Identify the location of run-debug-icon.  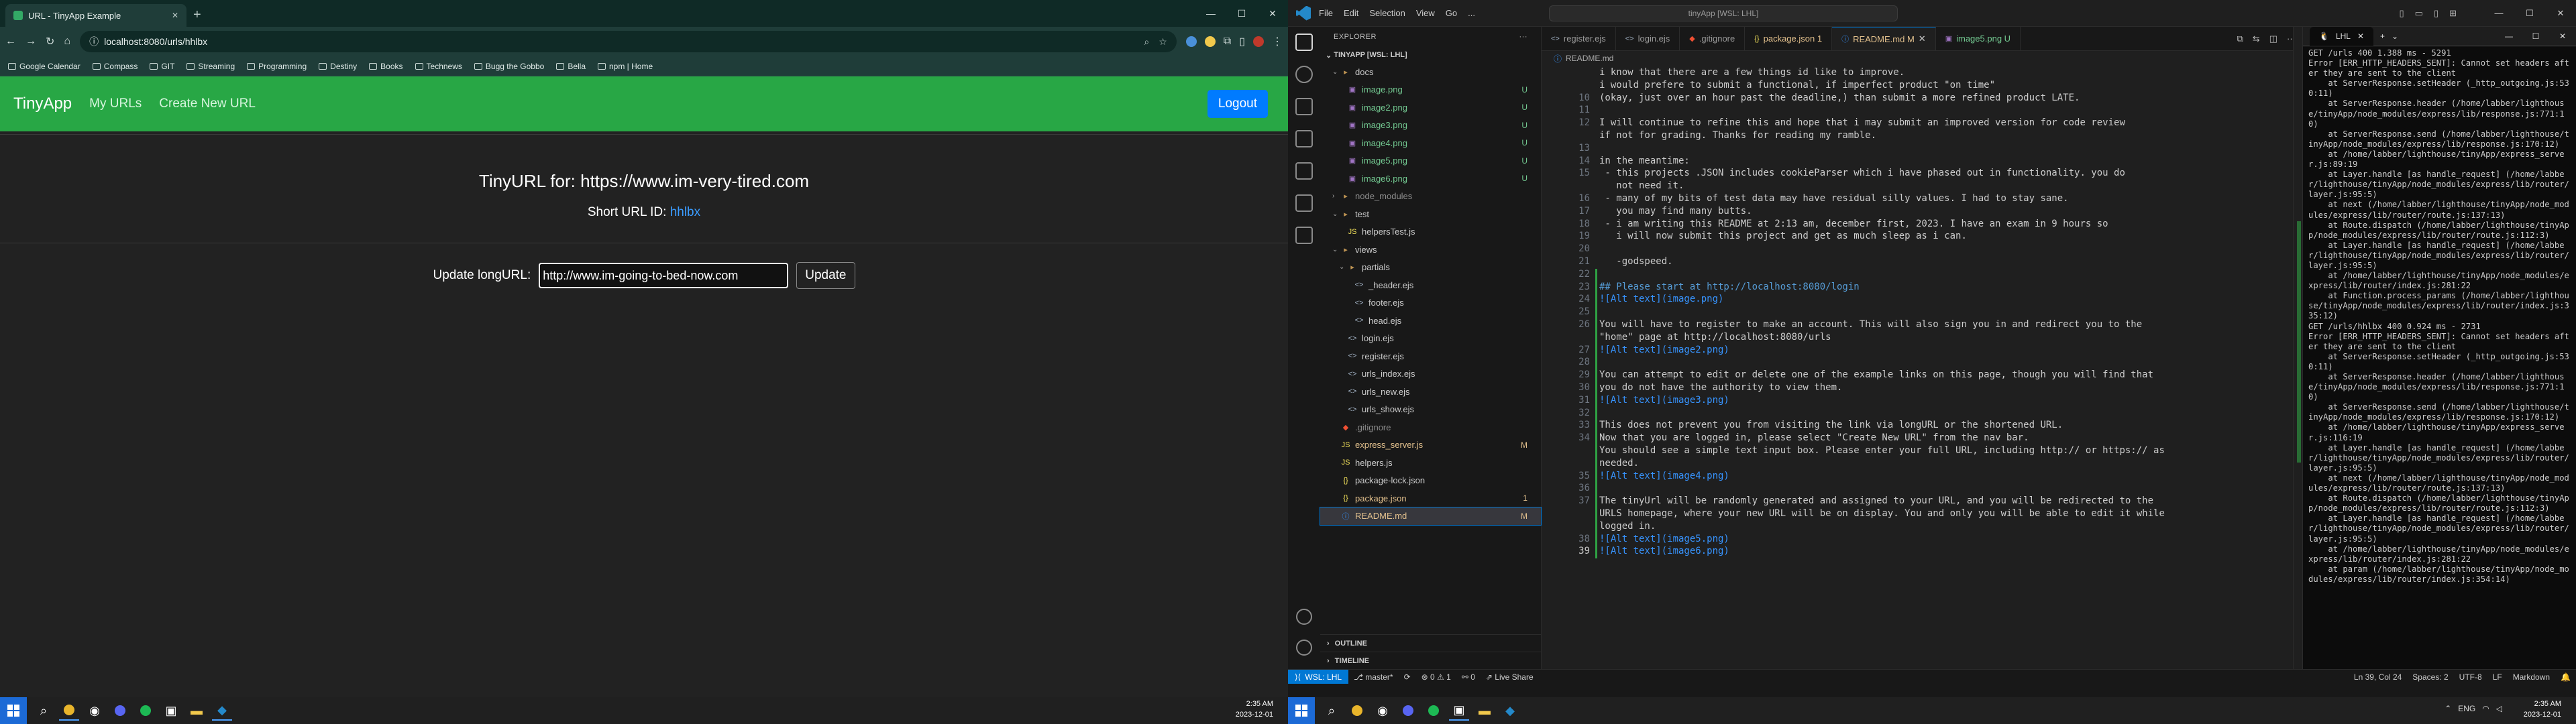
(1304, 138).